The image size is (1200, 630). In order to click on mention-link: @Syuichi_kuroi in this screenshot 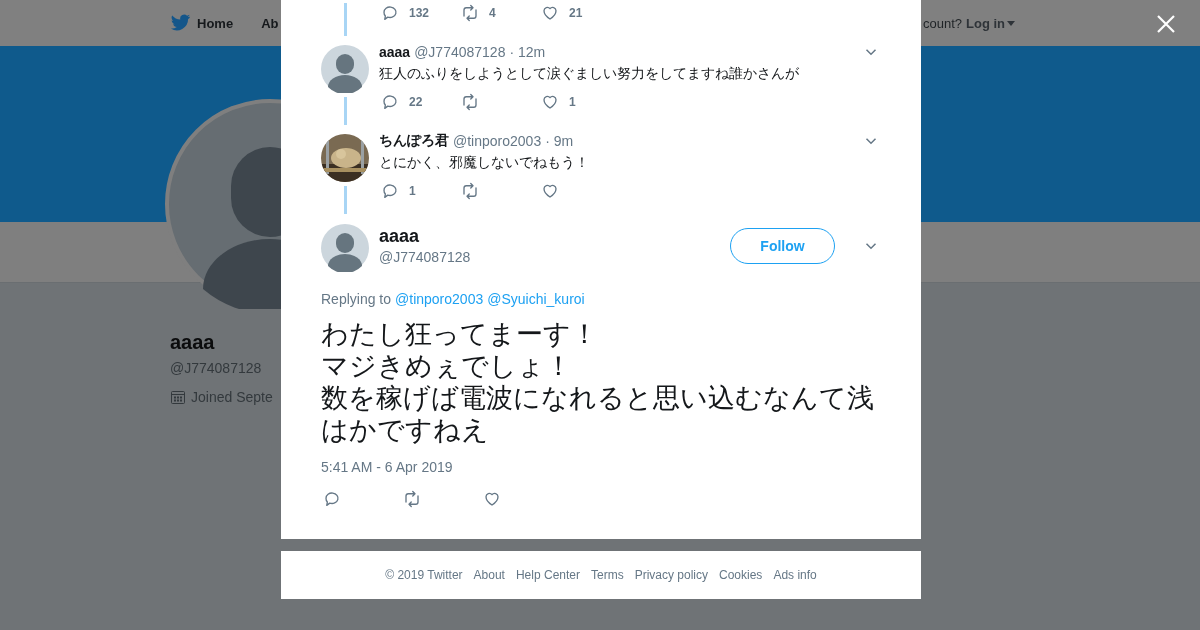, I will do `click(536, 299)`.